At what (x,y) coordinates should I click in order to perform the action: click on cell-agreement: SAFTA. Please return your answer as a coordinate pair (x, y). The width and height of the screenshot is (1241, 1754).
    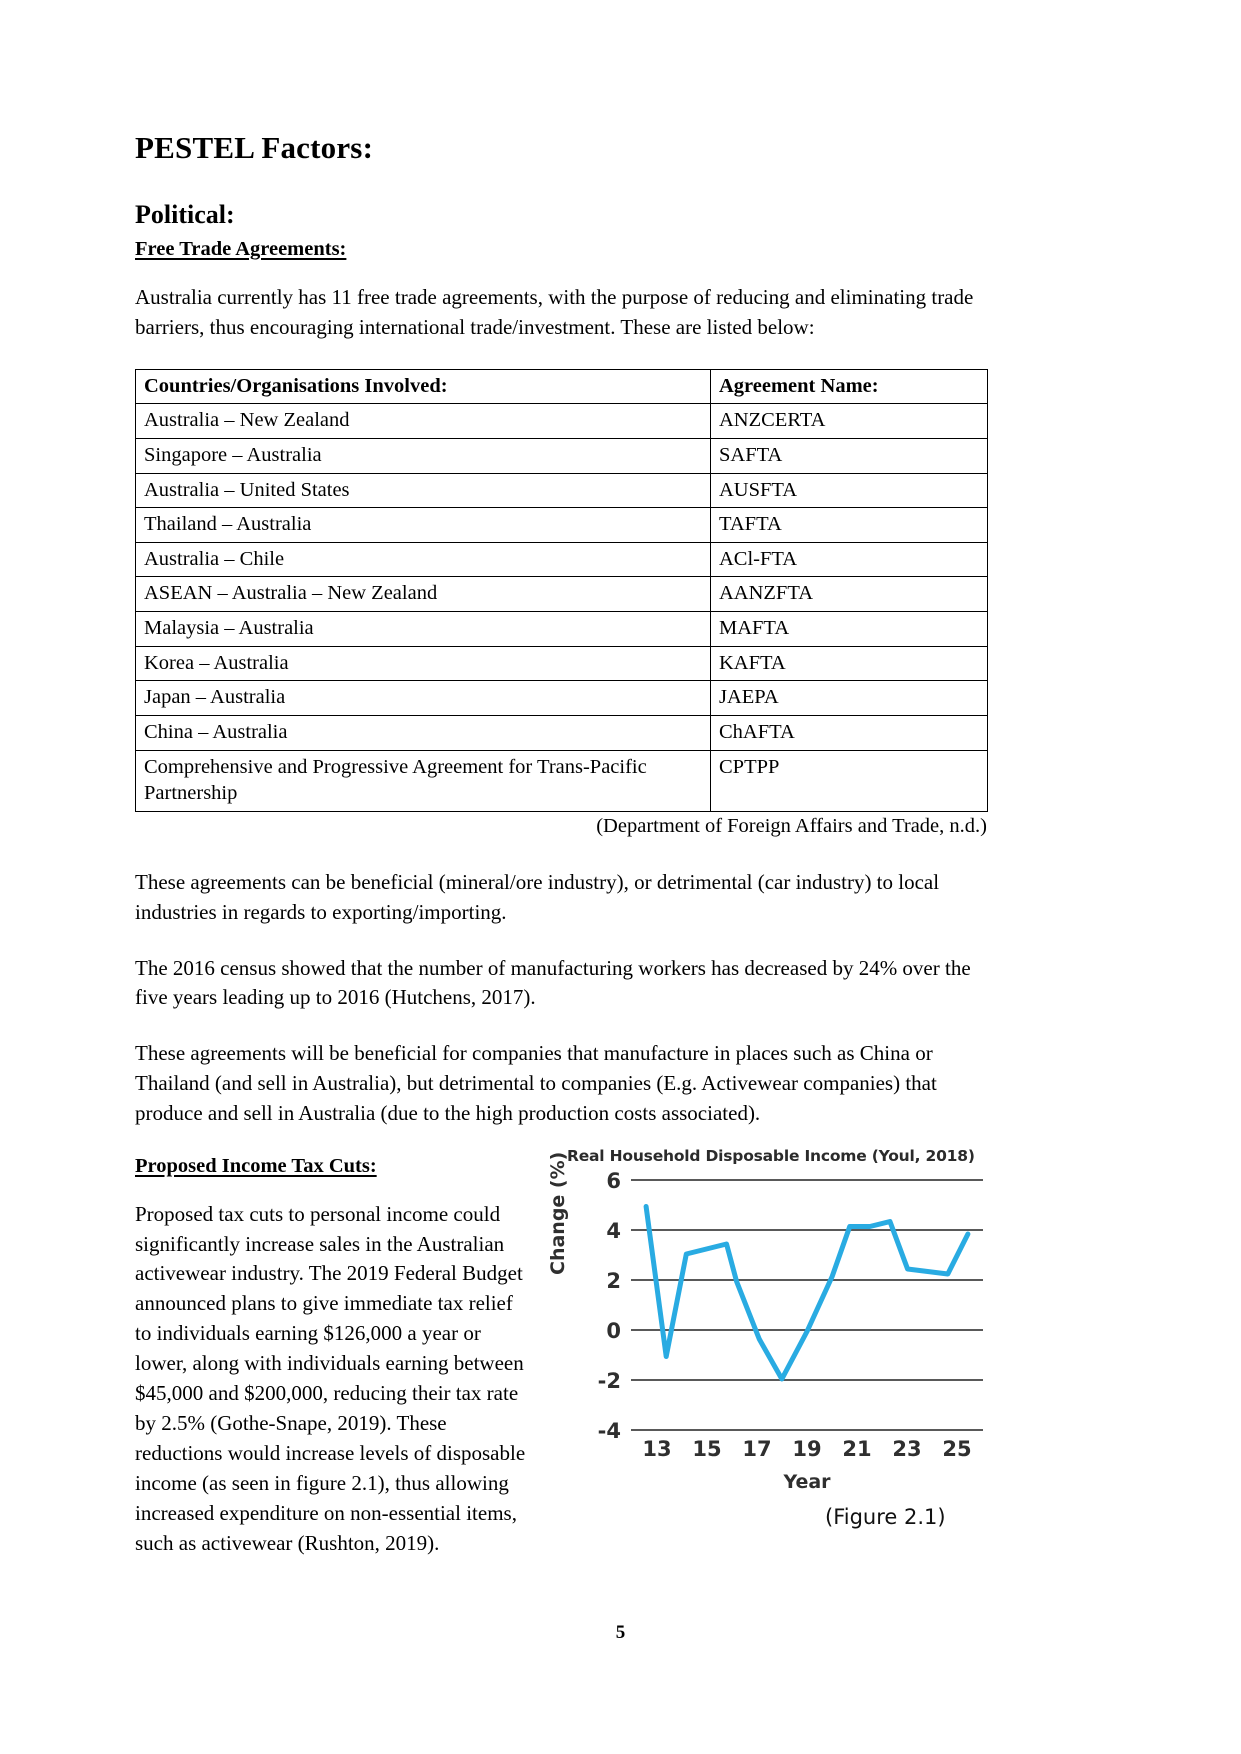
    Looking at the image, I should click on (849, 455).